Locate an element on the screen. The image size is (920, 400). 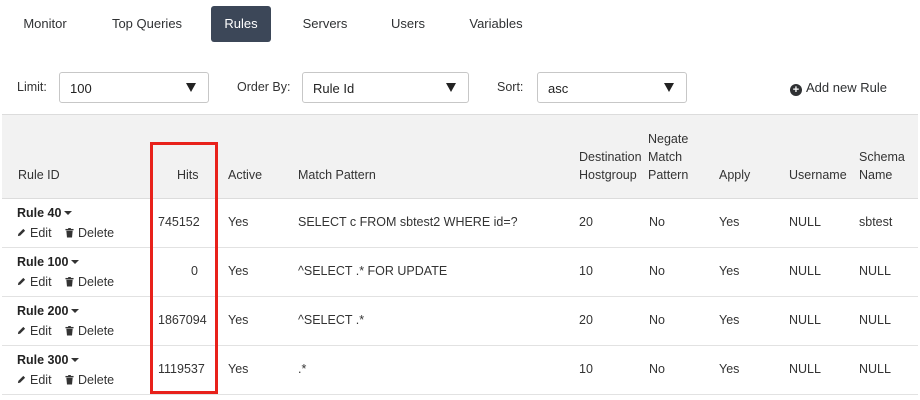
order-by-label: Order By: is located at coordinates (264, 87).